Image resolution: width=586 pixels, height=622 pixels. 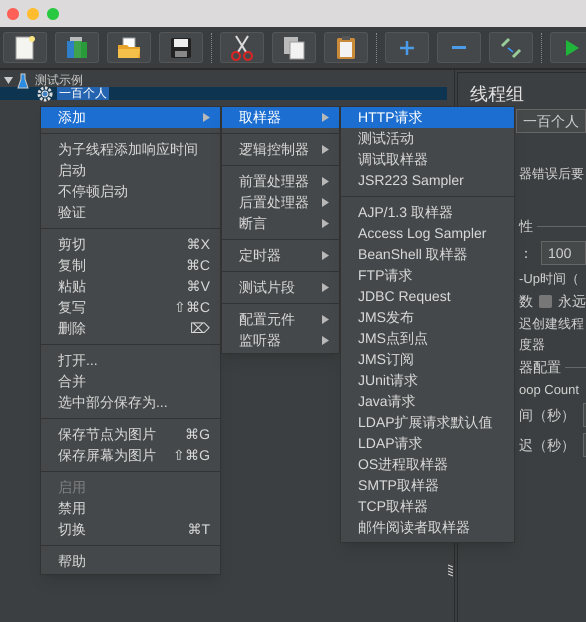 I want to click on expand-arrow-icon, so click(x=8, y=80).